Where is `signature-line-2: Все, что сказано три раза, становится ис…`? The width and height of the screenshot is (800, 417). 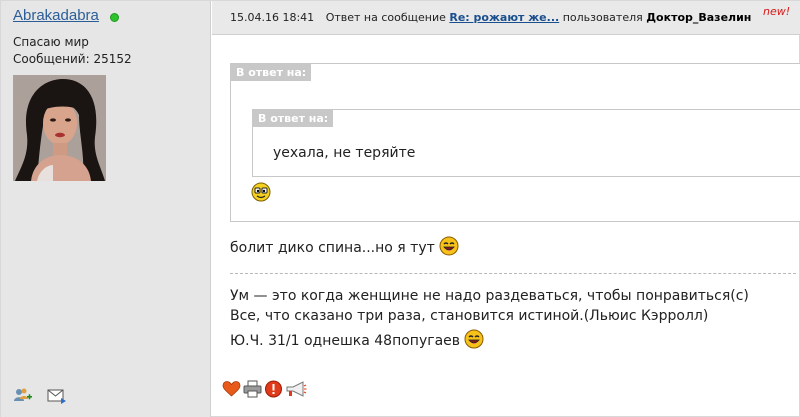
signature-line-2: Все, что сказано три раза, становится ис… is located at coordinates (469, 316).